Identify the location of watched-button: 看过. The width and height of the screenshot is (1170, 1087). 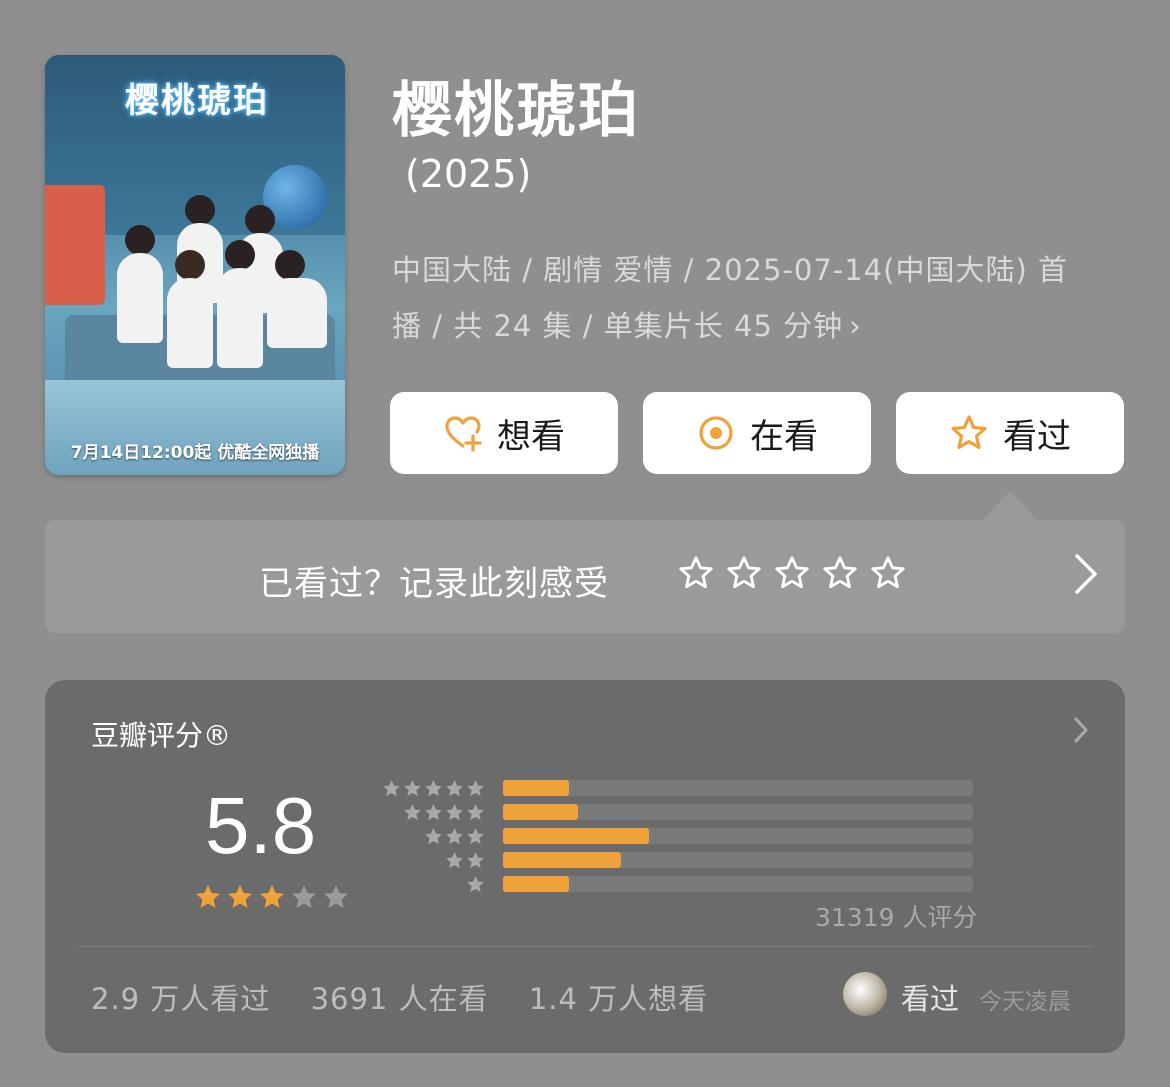
(1010, 433).